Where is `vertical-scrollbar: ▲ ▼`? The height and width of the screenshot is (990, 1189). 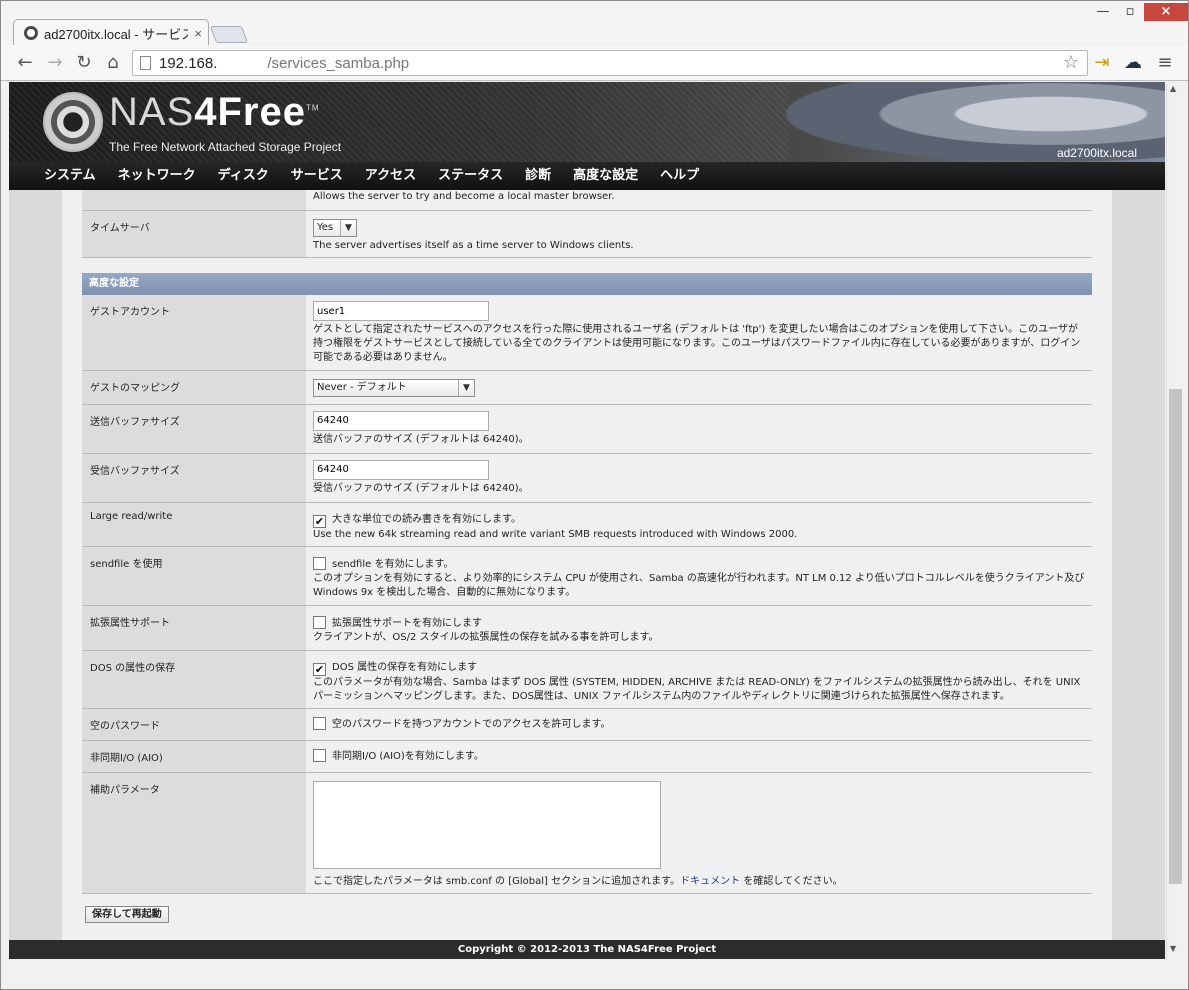
vertical-scrollbar: ▲ ▼ is located at coordinates (1174, 520).